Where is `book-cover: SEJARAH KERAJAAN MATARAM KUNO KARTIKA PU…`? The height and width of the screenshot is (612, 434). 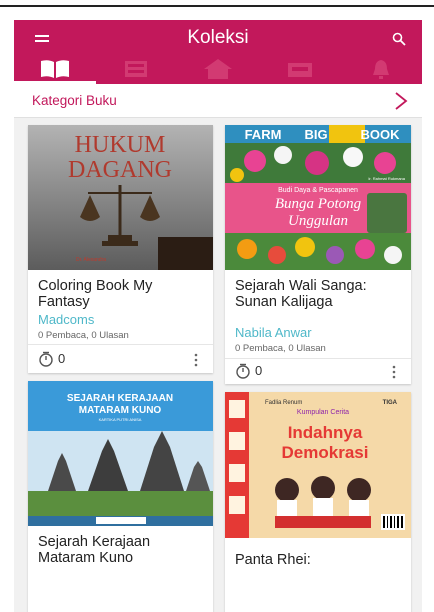 book-cover: SEJARAH KERAJAAN MATARAM KUNO KARTIKA PU… is located at coordinates (120, 453).